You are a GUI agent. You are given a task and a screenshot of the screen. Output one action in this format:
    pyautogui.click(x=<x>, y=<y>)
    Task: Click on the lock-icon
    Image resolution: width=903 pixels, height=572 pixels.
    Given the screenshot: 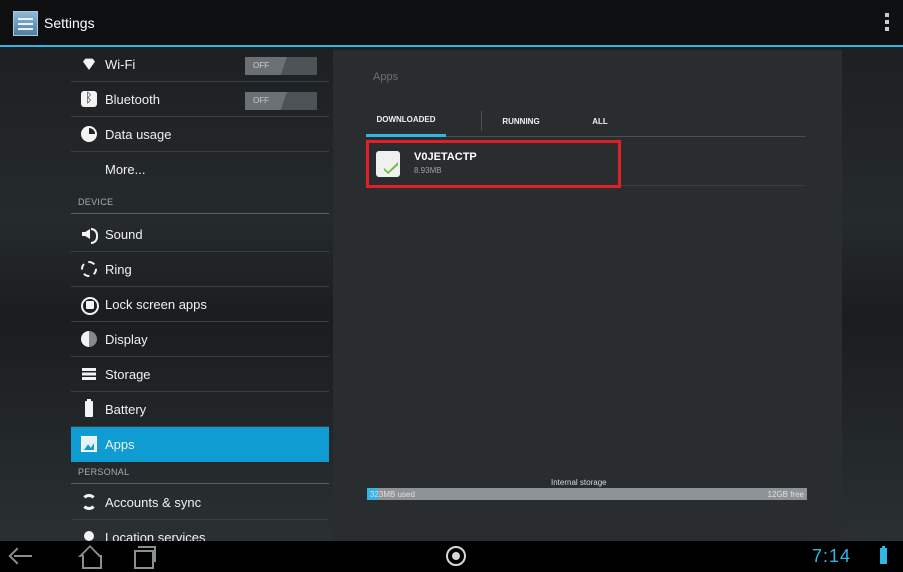 What is the action you would take?
    pyautogui.click(x=90, y=305)
    